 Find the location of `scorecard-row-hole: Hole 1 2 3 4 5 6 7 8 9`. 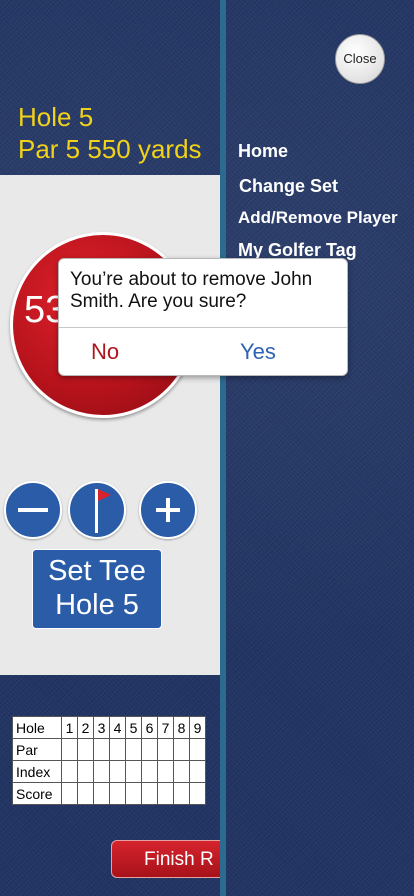

scorecard-row-hole: Hole 1 2 3 4 5 6 7 8 9 is located at coordinates (109, 727).